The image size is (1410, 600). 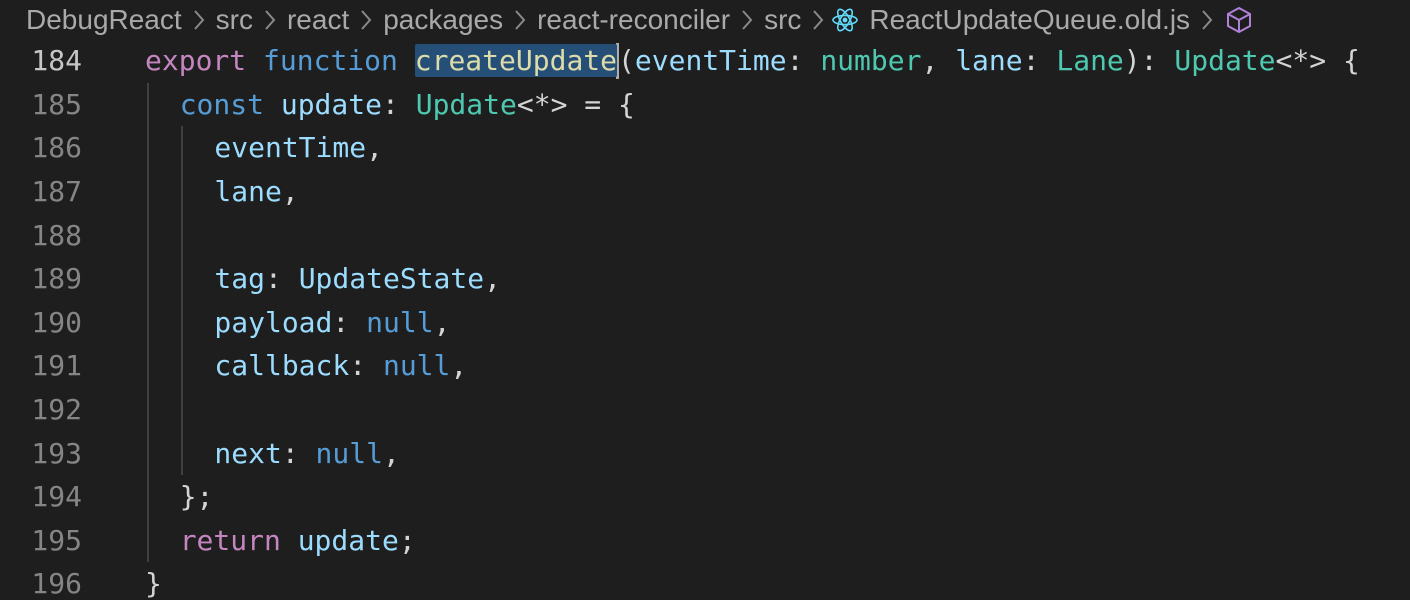 I want to click on line-number: 185, so click(x=56, y=104).